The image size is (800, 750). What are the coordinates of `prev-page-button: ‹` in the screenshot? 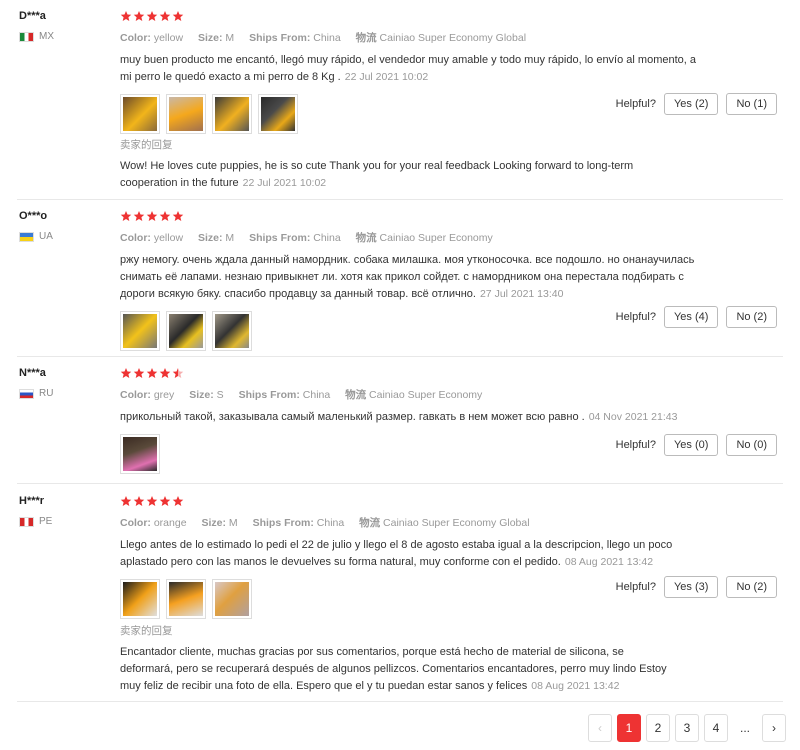 It's located at (600, 728).